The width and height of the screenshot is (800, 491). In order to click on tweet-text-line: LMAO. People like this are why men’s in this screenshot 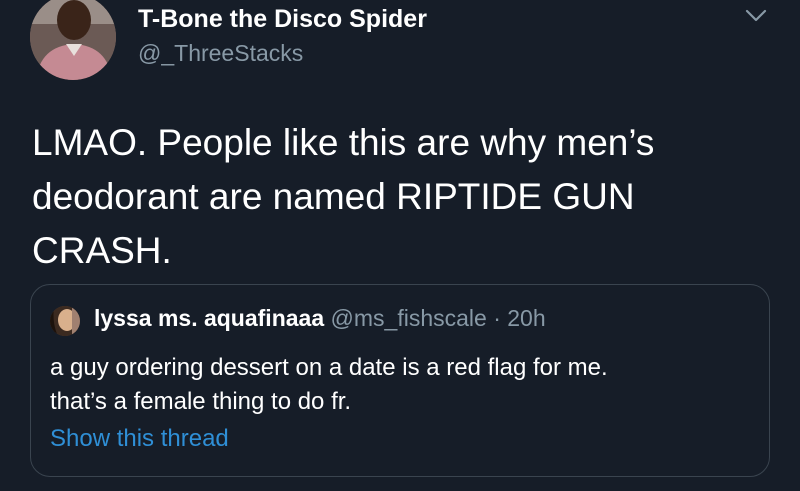, I will do `click(343, 142)`.